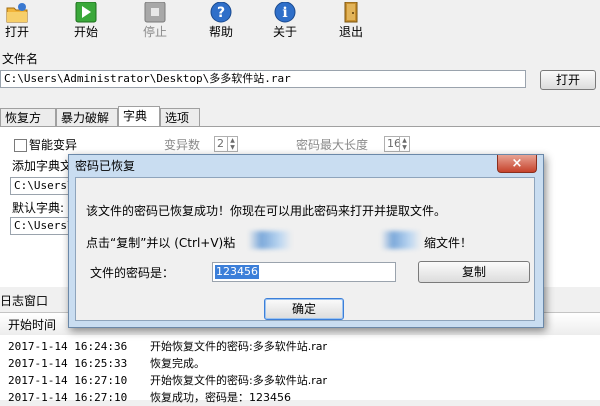 The image size is (600, 406). What do you see at coordinates (161, 243) in the screenshot?
I see `dialog-paste-hint-start: 点击“复制”并以 (Ctrl+V)粘` at bounding box center [161, 243].